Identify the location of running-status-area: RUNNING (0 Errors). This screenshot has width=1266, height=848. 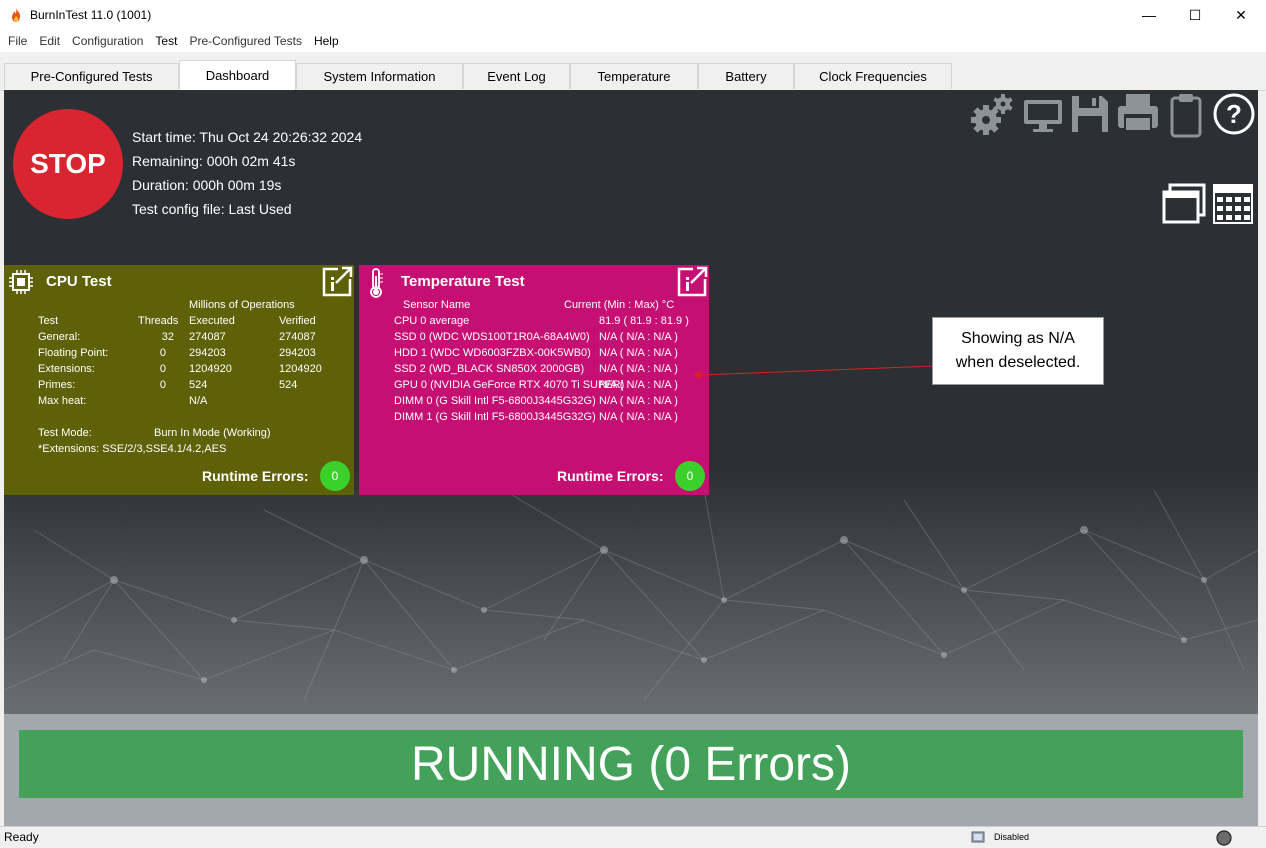
(631, 770).